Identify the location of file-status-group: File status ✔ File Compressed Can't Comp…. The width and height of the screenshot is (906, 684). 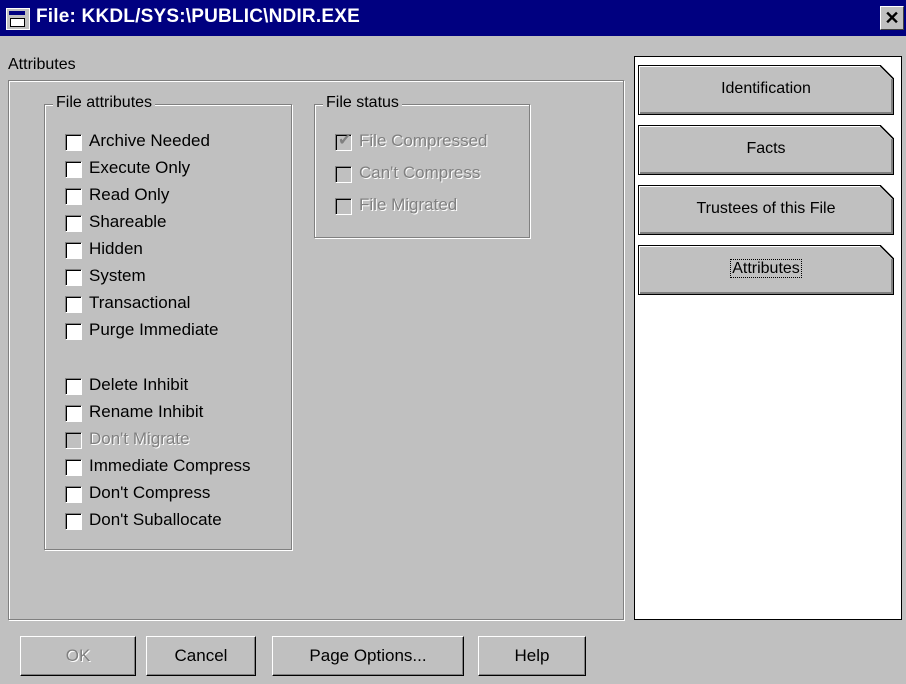
(422, 166).